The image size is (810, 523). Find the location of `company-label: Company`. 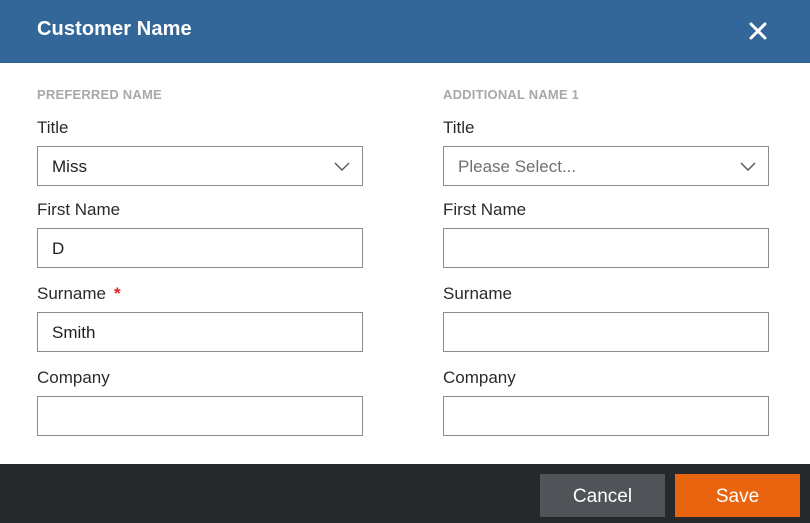

company-label: Company is located at coordinates (73, 377).